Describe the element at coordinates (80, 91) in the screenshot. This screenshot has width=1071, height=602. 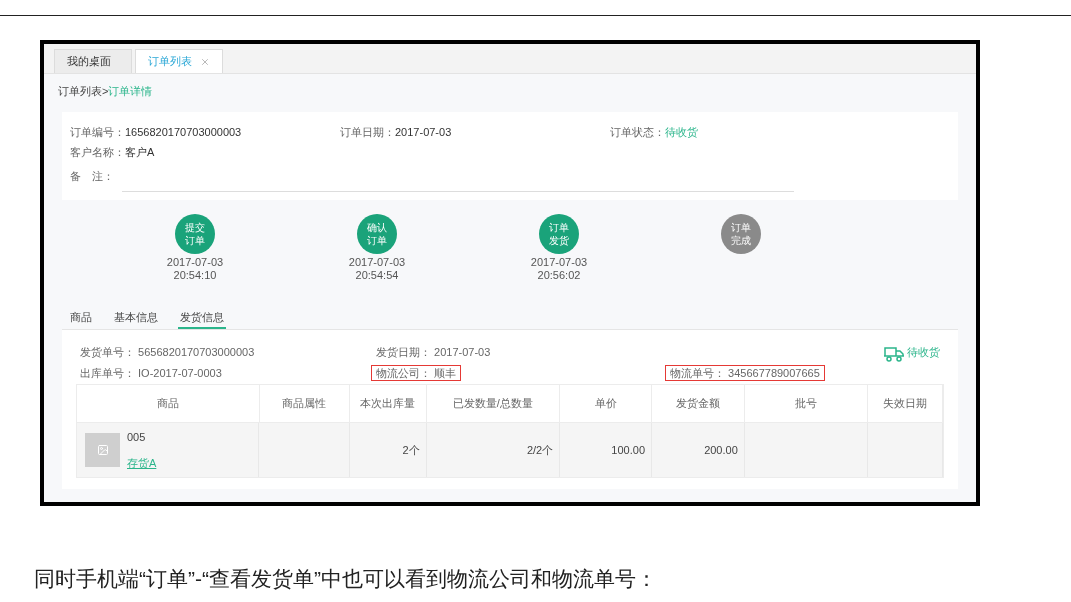
I see `breadcrumb-link: 订单列表` at that location.